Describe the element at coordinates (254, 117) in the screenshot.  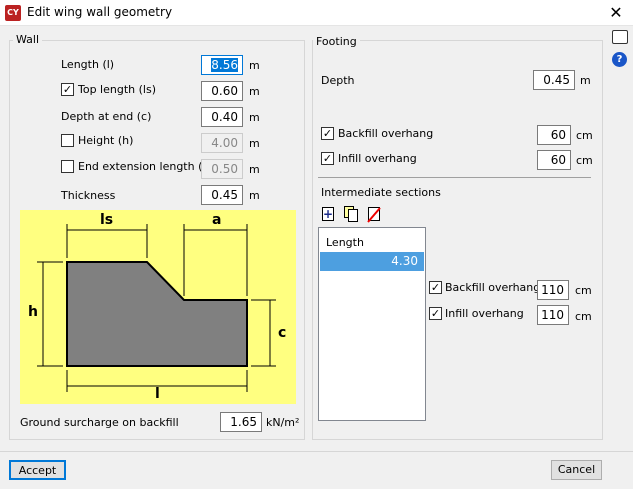
I see `depth-end-unit: m` at that location.